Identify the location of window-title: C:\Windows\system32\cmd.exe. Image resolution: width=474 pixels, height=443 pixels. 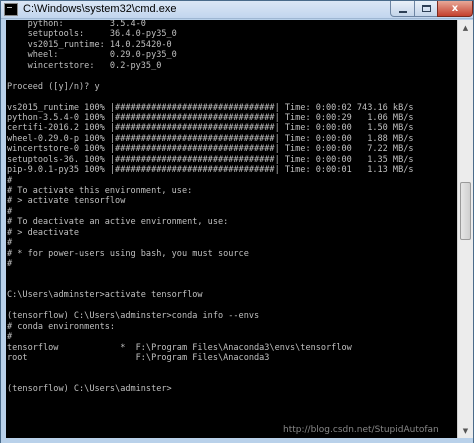
(100, 9).